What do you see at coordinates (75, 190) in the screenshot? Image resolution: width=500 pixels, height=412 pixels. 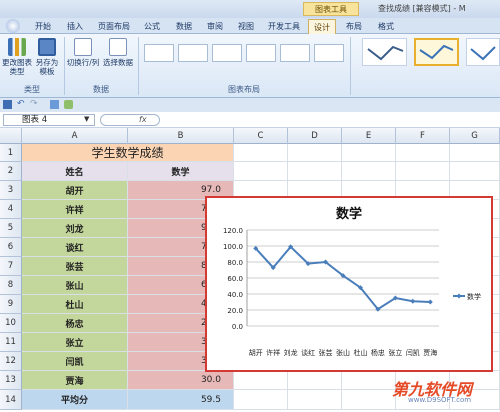 I see `student-name-cell: 胡开` at bounding box center [75, 190].